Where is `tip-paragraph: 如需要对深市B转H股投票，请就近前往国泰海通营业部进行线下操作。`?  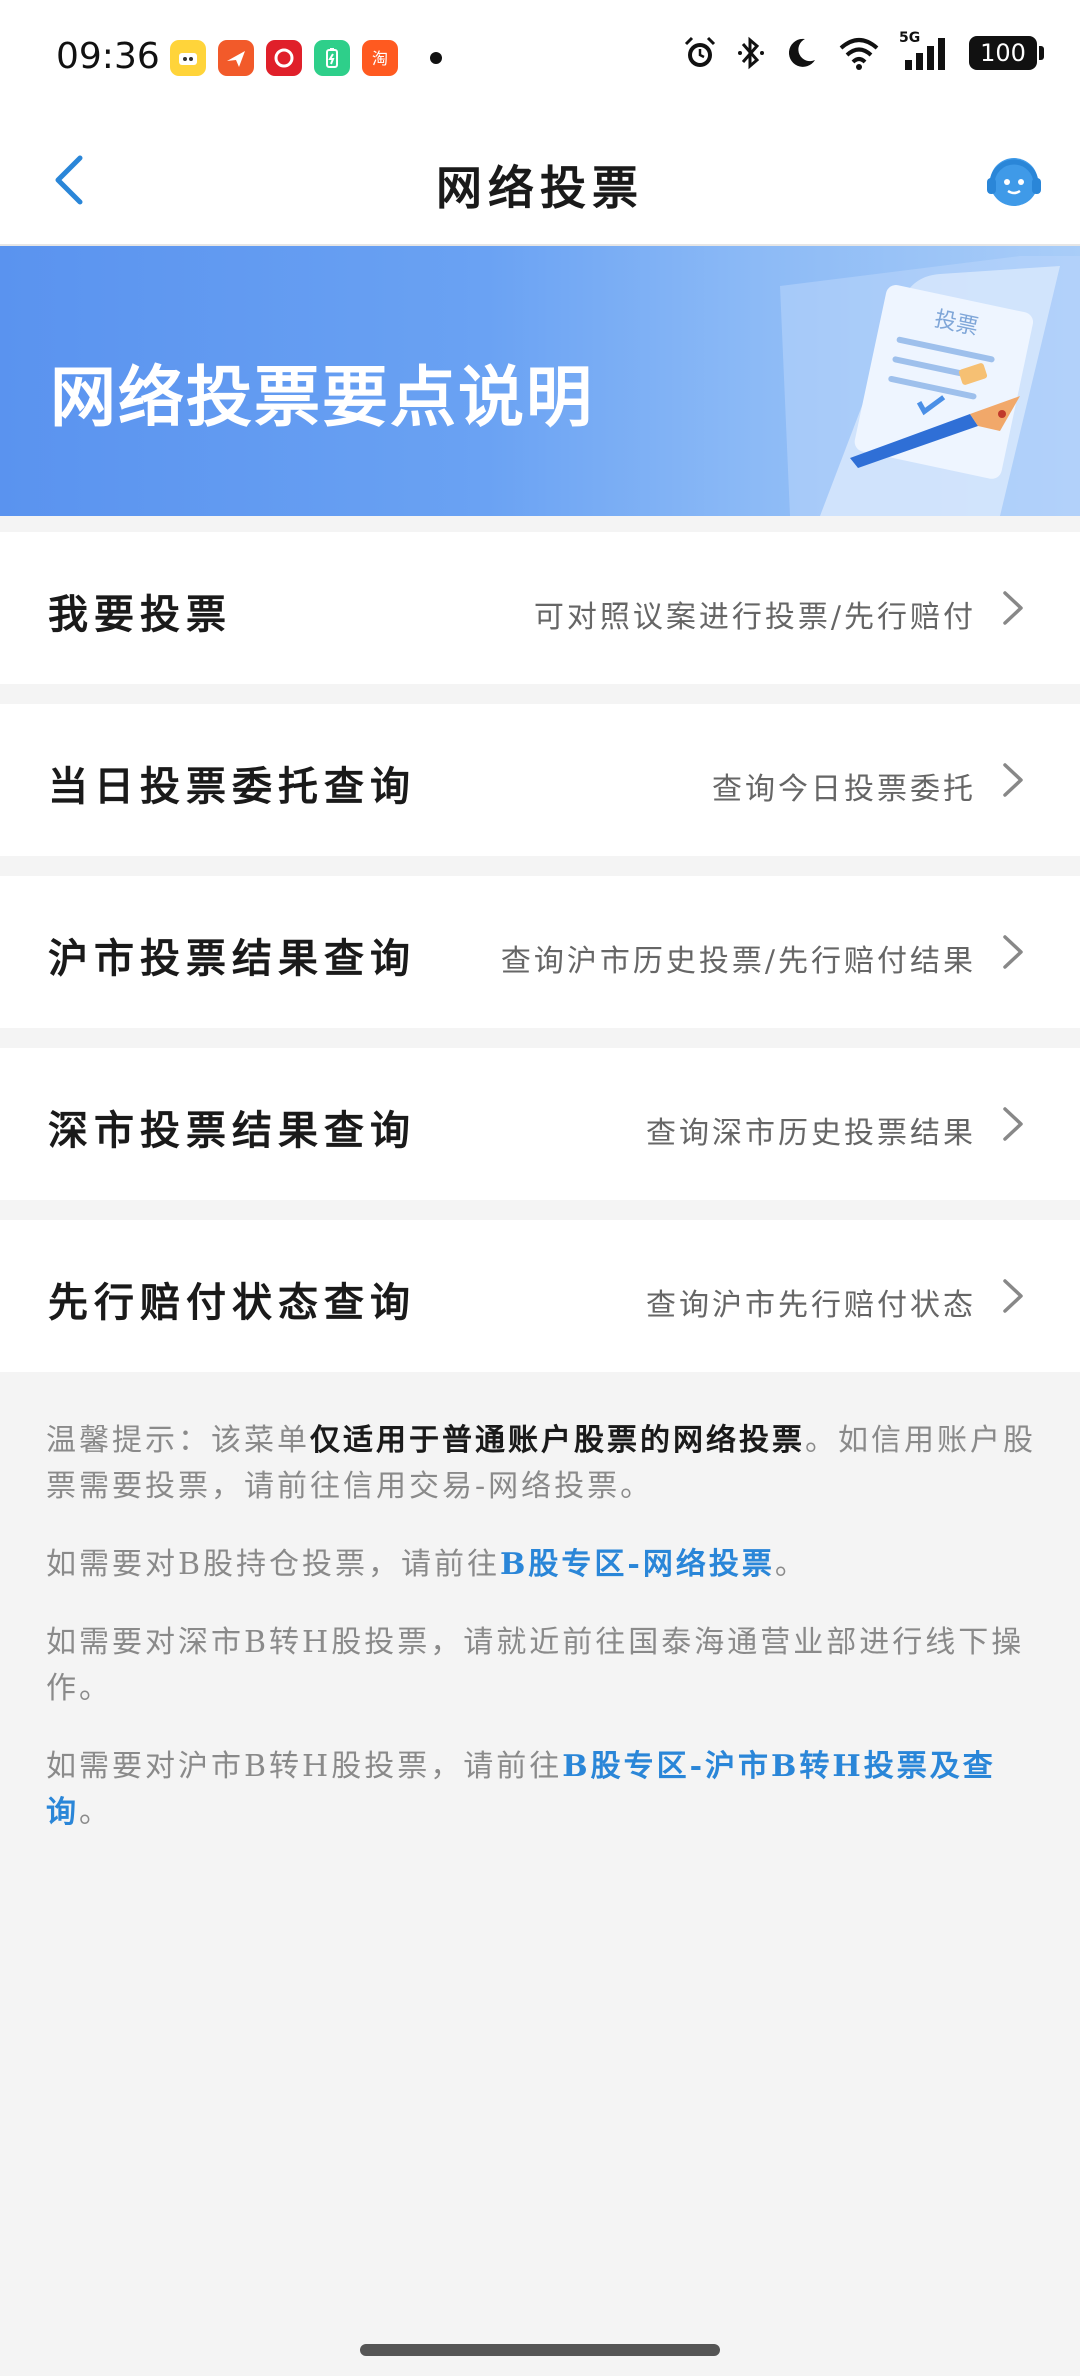
tip-paragraph: 如需要对深市B转H股投票，请就近前往国泰海通营业部进行线下操作。 is located at coordinates (541, 1666).